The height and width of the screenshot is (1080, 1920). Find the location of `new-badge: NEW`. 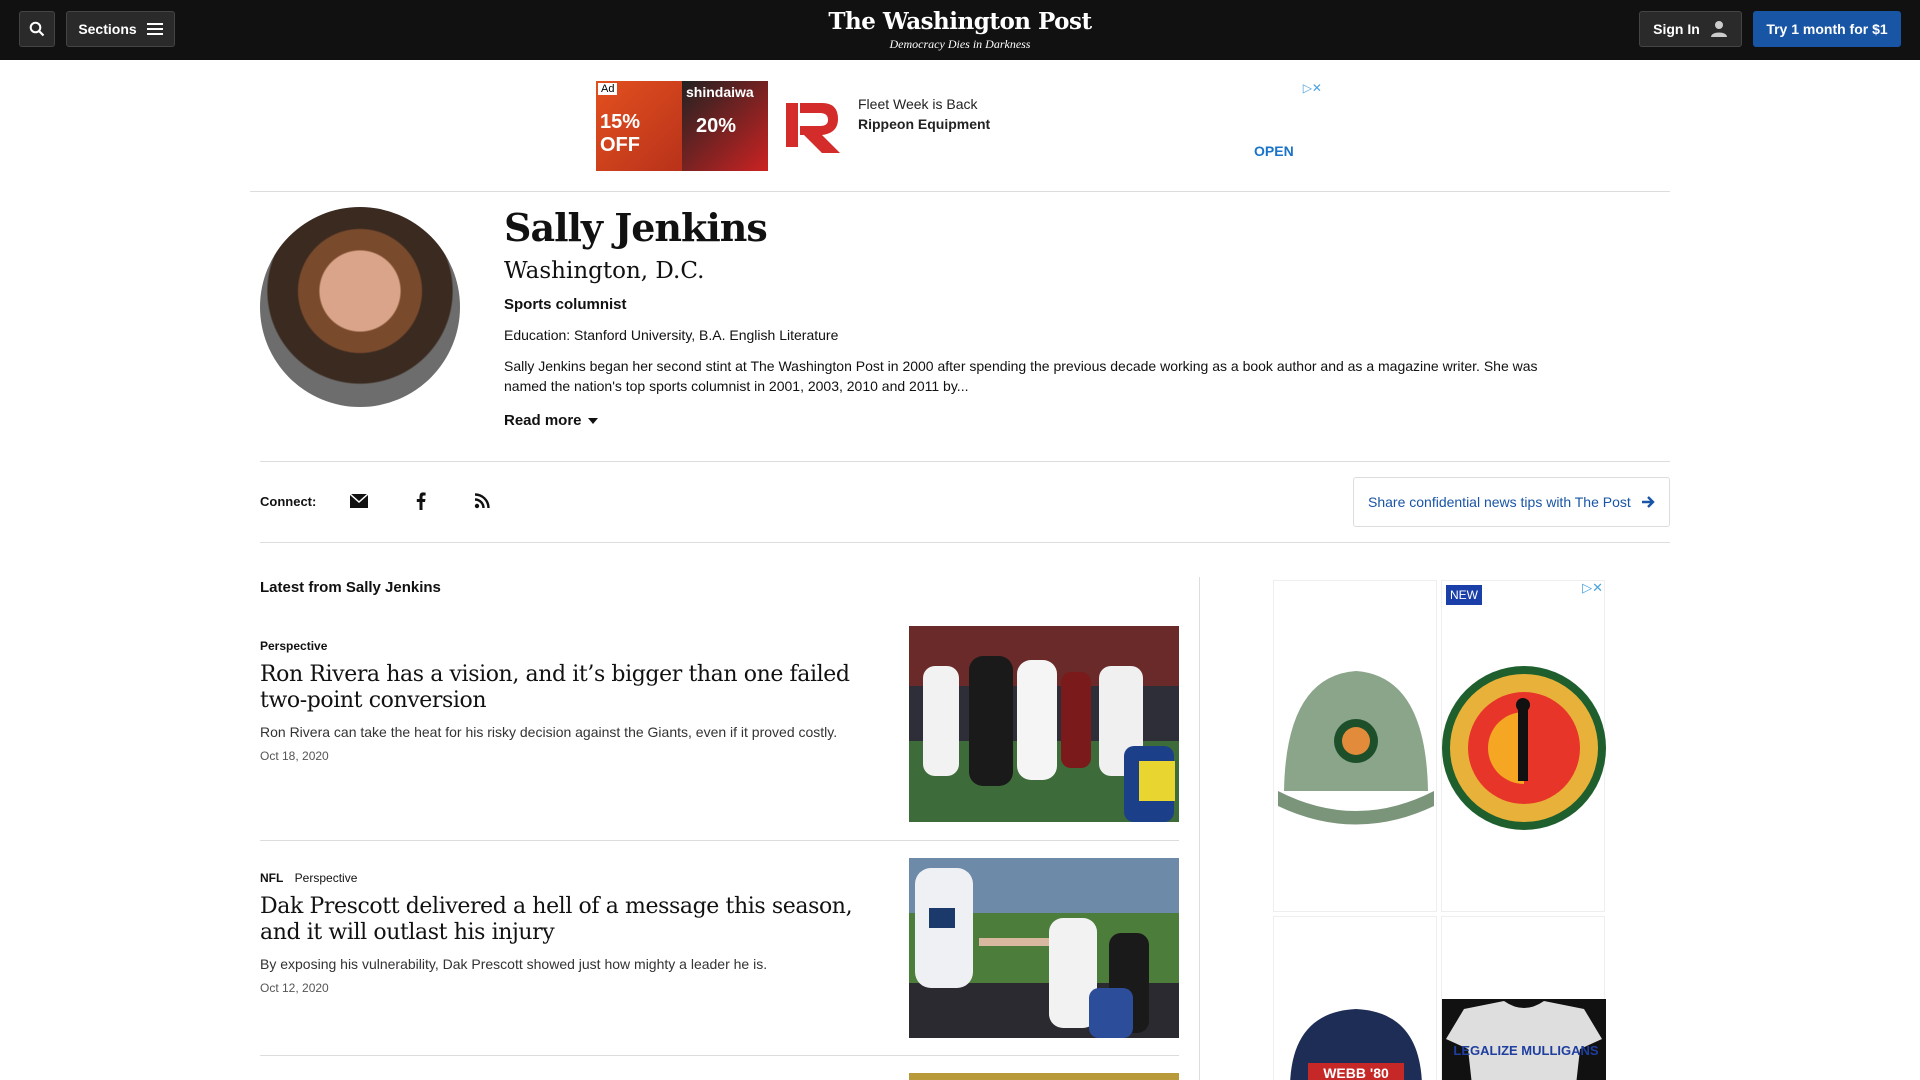

new-badge: NEW is located at coordinates (1464, 595).